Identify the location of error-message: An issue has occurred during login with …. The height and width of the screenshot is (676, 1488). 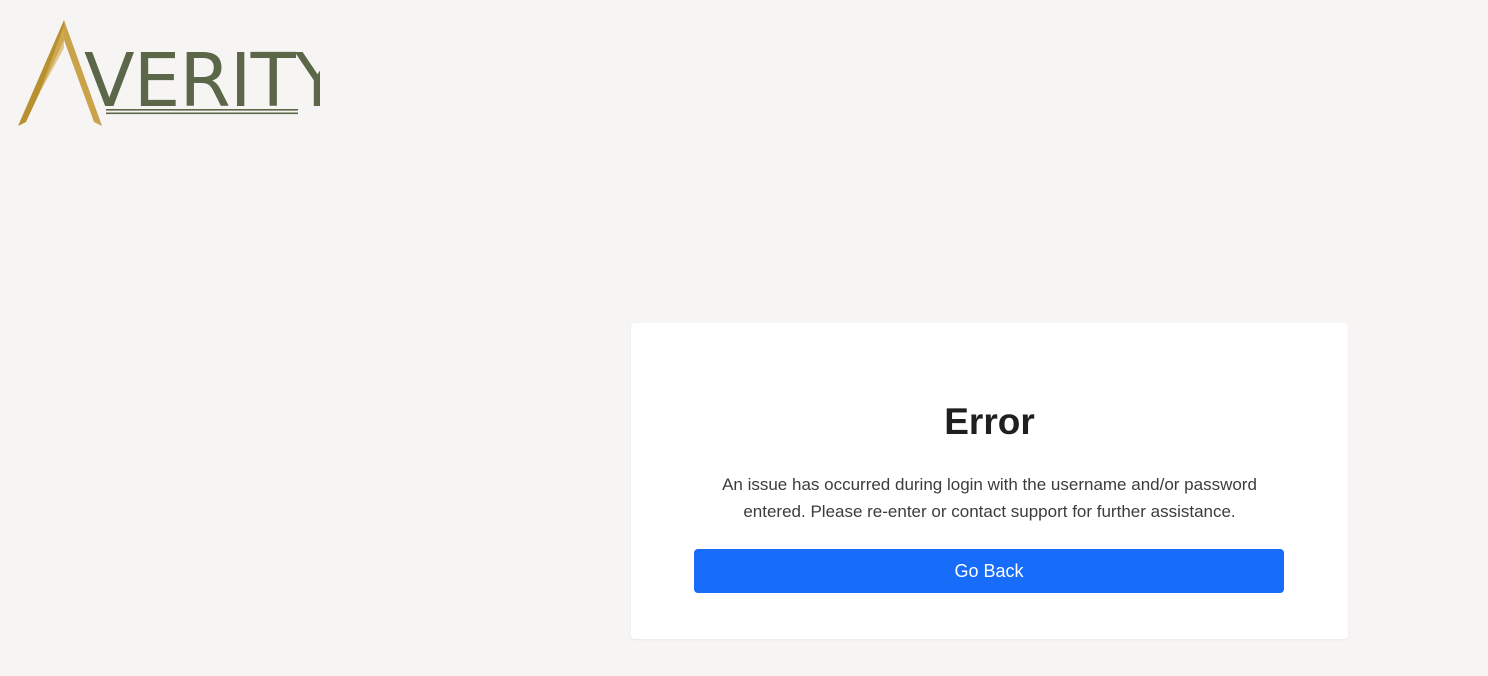
(989, 498).